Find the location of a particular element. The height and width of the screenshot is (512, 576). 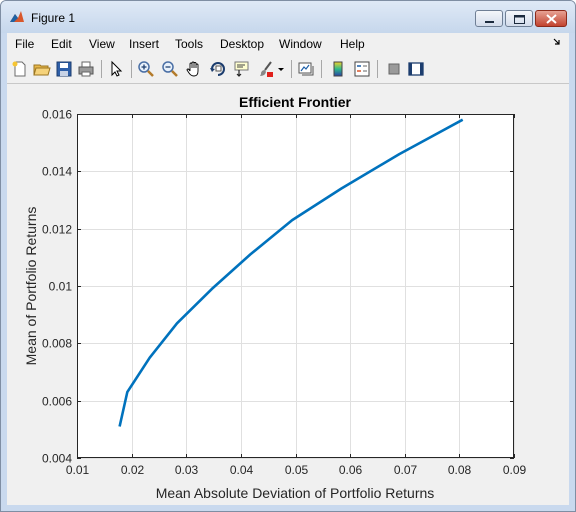

x-tick-label: 0.04 is located at coordinates (242, 470).